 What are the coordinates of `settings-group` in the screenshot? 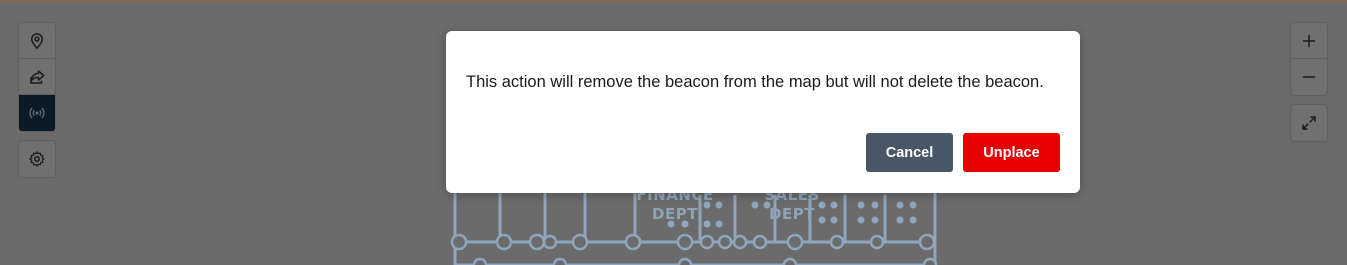 It's located at (37, 159).